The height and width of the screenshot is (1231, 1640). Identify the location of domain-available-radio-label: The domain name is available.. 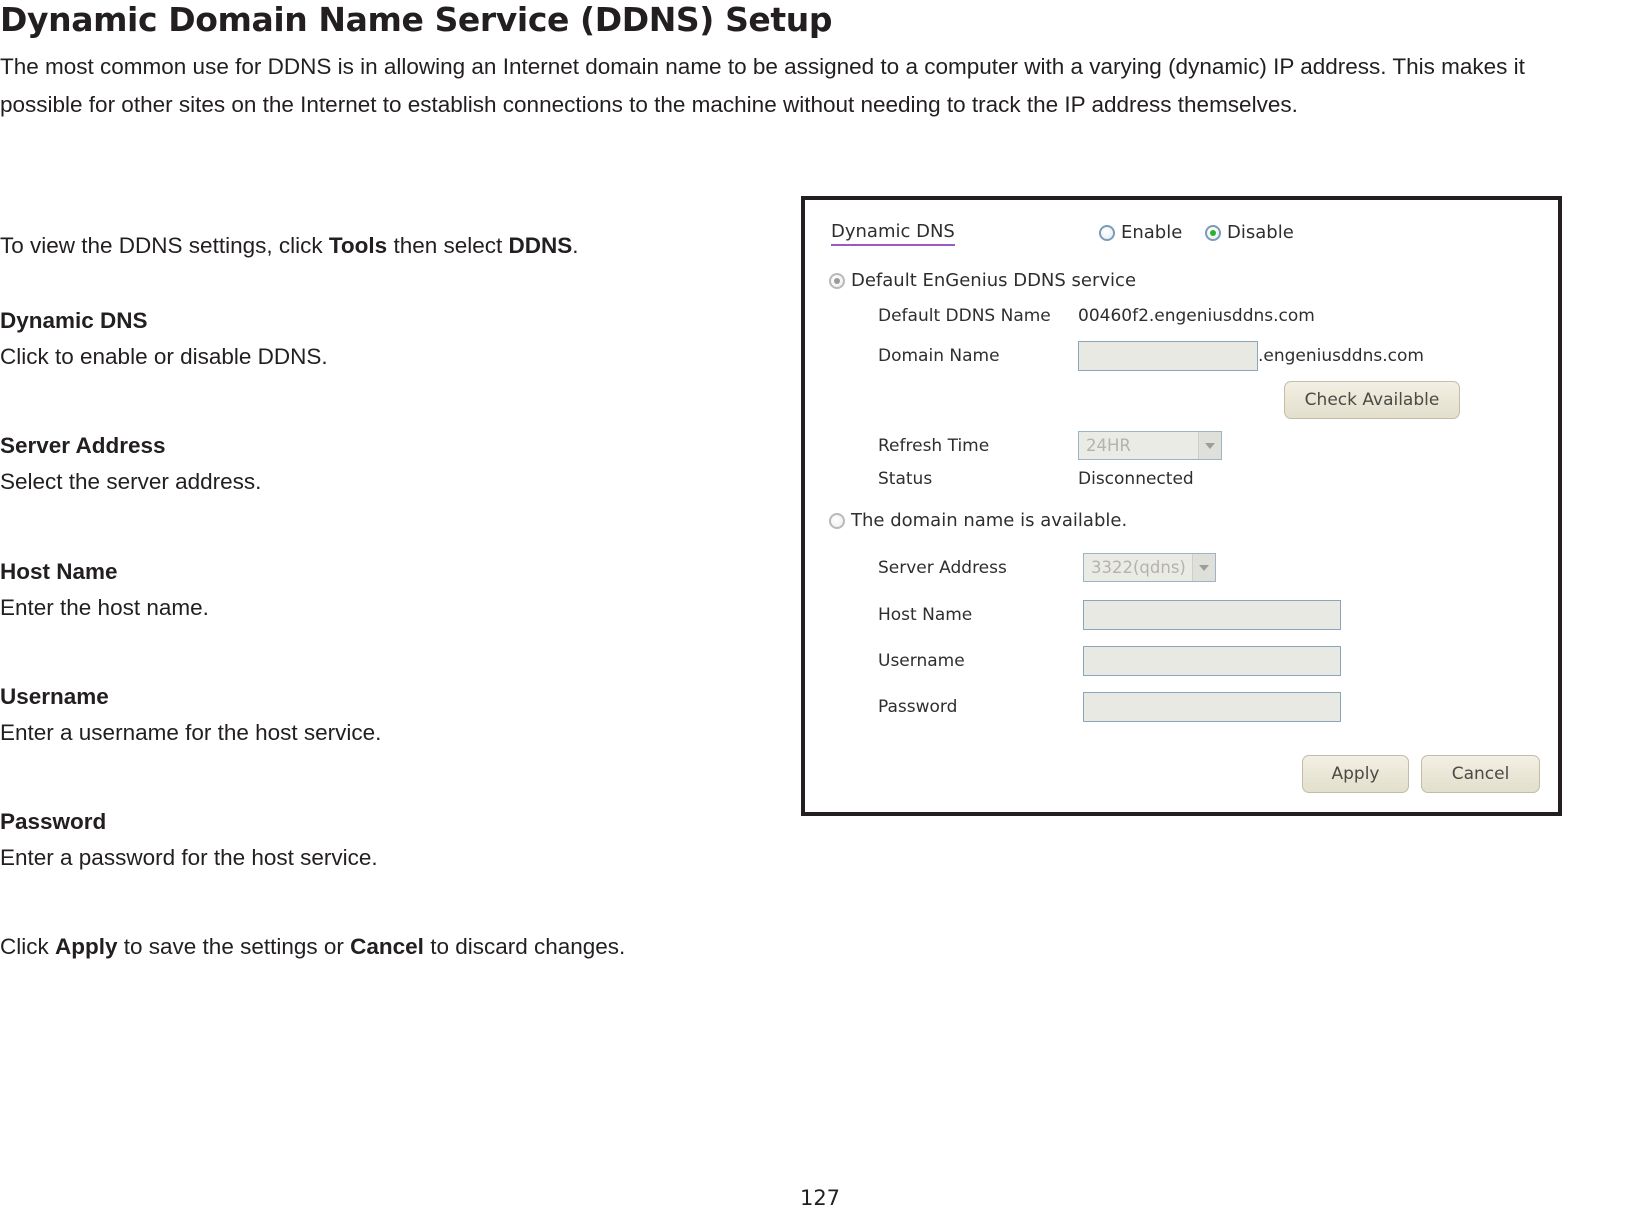
(989, 520).